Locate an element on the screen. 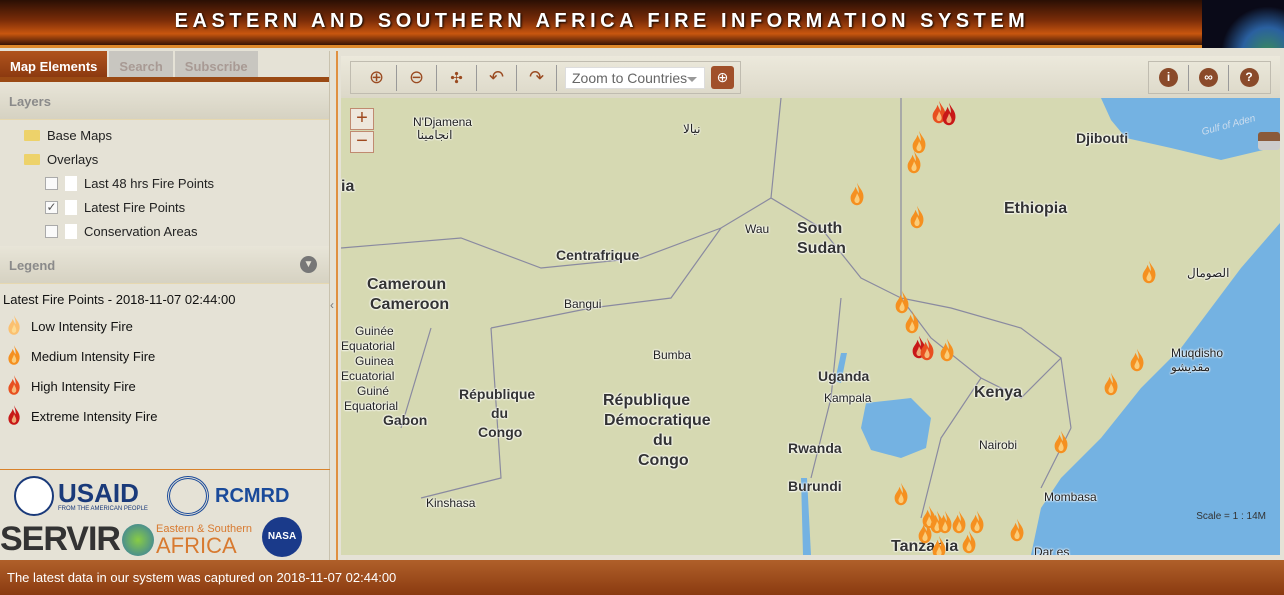 Image resolution: width=1284 pixels, height=595 pixels. map-scale: Scale = 1 : 14M is located at coordinates (1231, 516).